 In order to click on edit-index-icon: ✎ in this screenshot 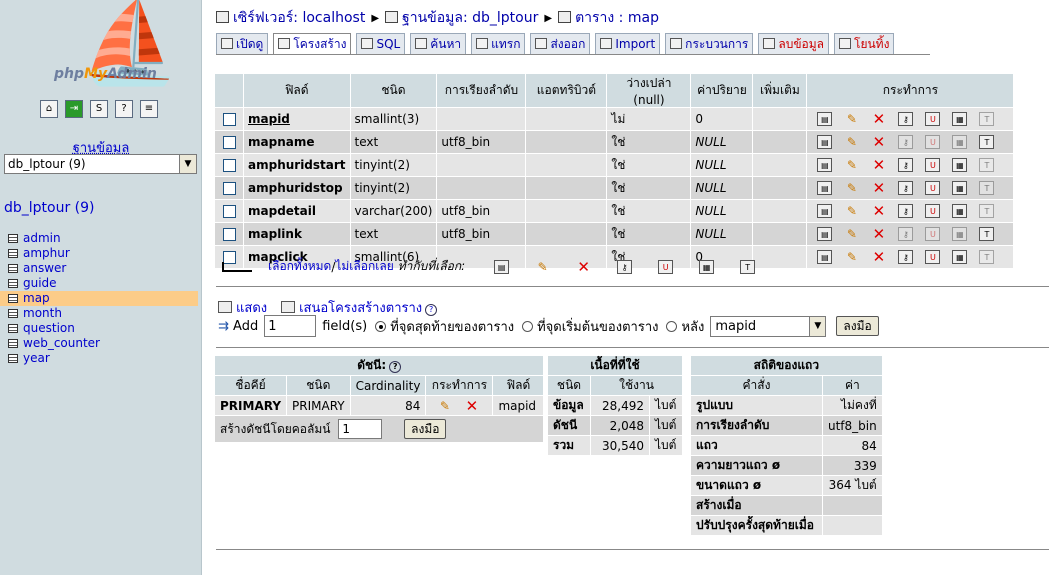, I will do `click(444, 406)`.